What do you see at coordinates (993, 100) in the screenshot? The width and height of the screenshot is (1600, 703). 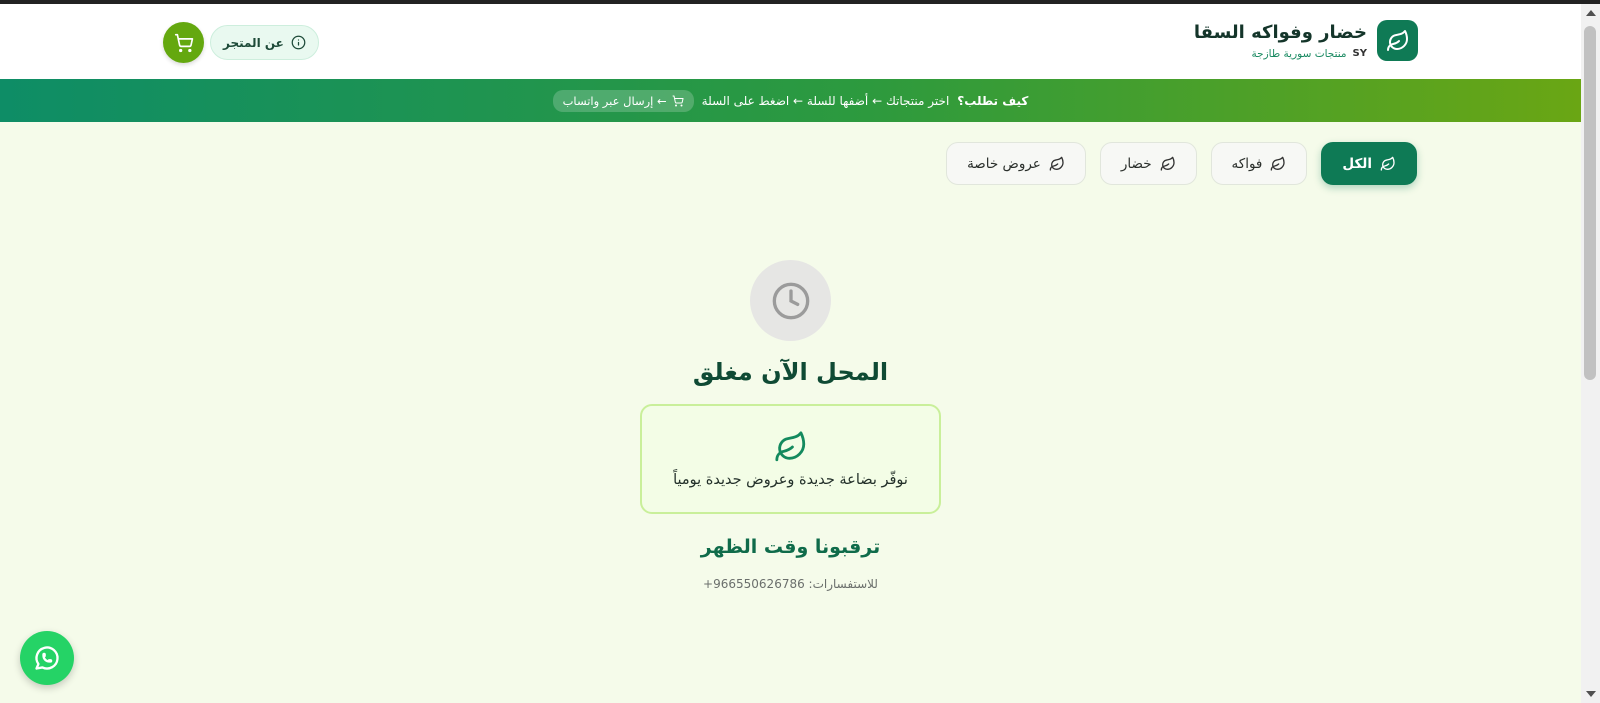 I see `banner-lead: كيف تطلب؟` at bounding box center [993, 100].